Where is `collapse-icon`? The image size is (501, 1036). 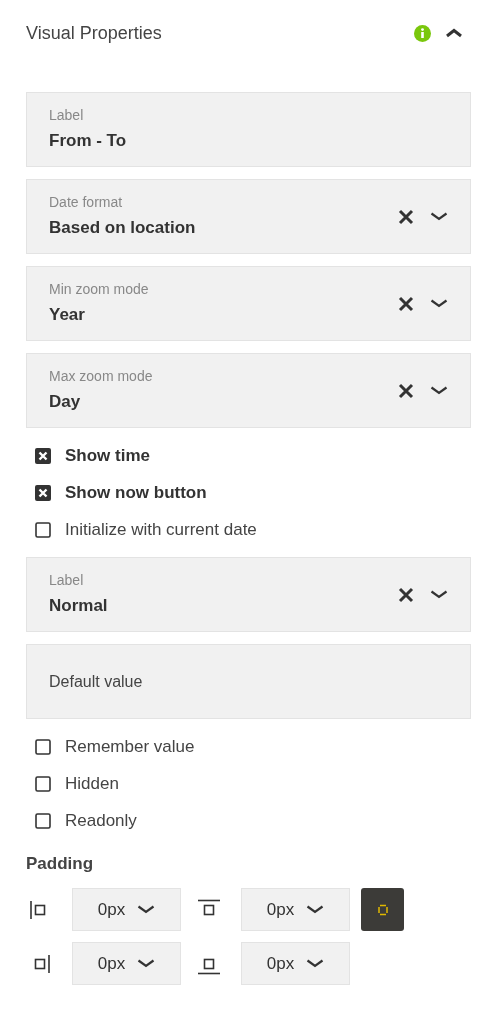 collapse-icon is located at coordinates (454, 33).